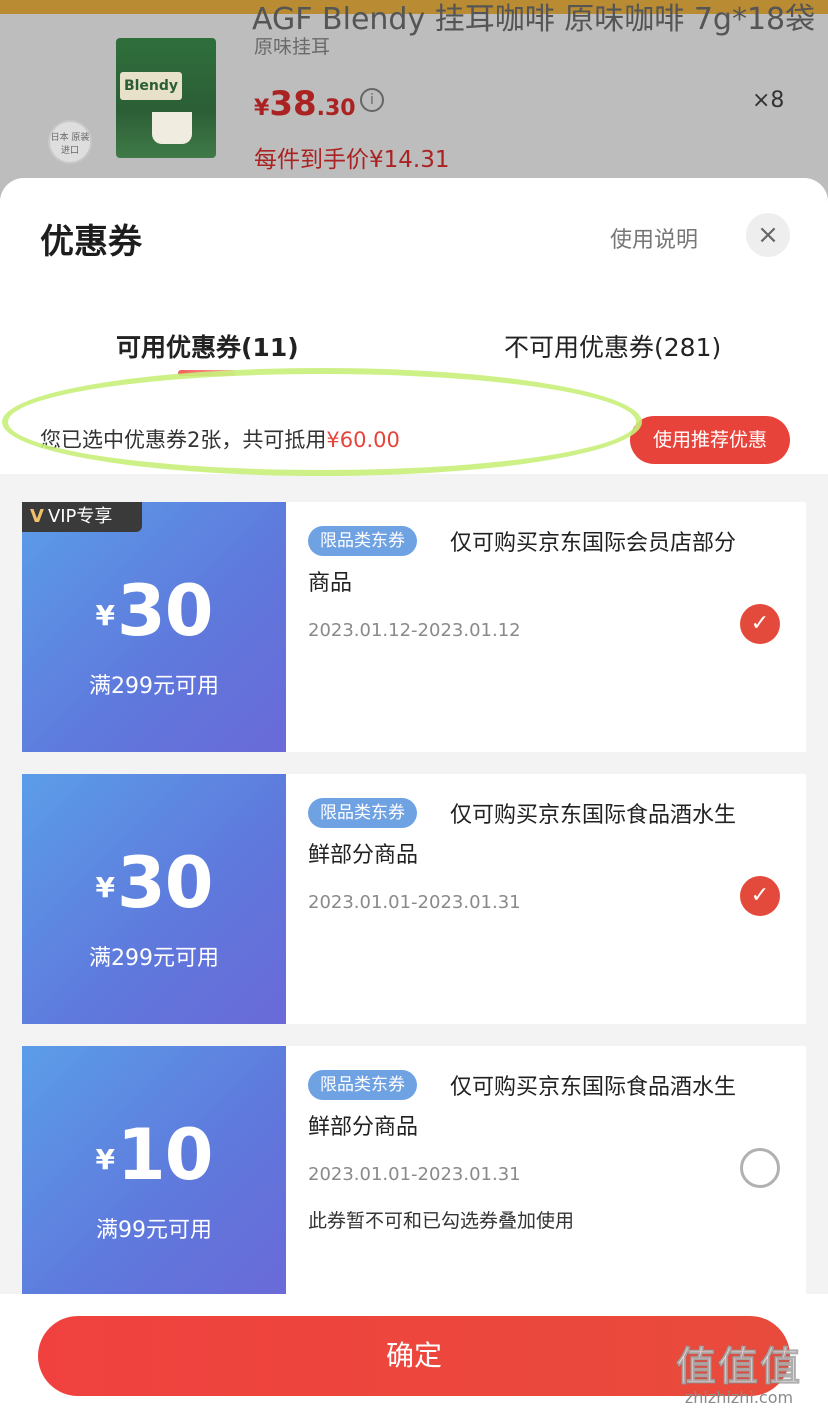  Describe the element at coordinates (768, 100) in the screenshot. I see `product-quantity: ×8` at that location.